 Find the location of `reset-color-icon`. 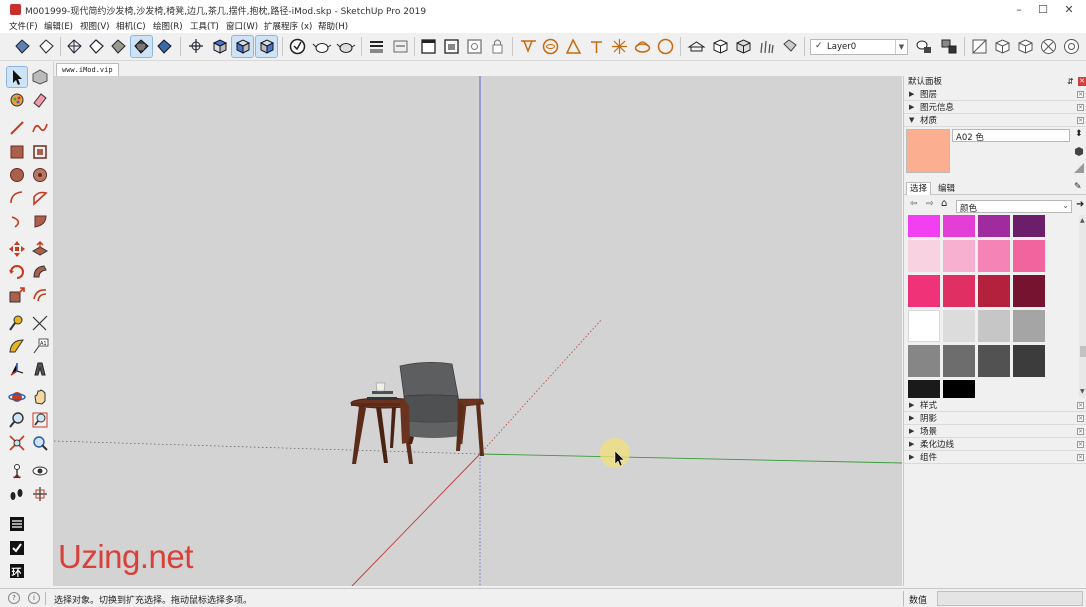

reset-color-icon is located at coordinates (1079, 168).